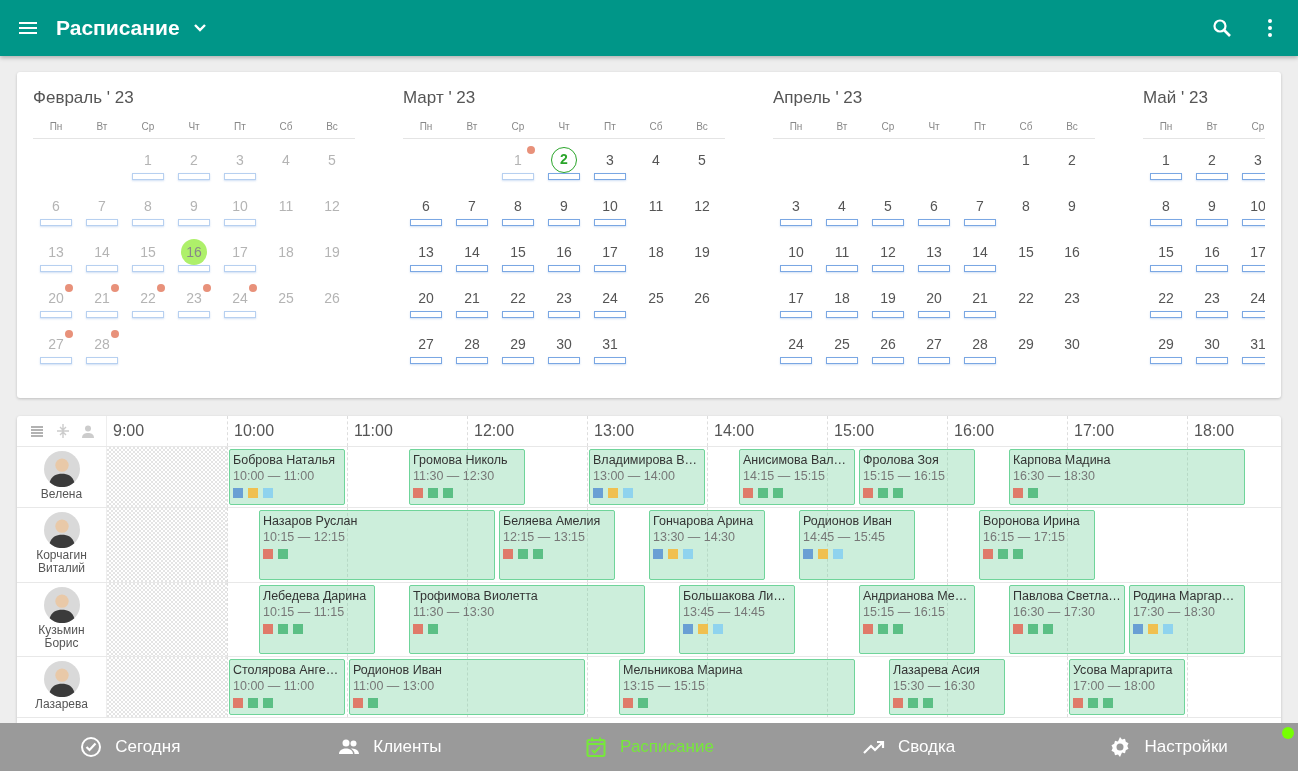 This screenshot has width=1298, height=771. Describe the element at coordinates (737, 687) in the screenshot. I see `appointment-card: Мельникова Марина 13:15 — 15:15` at that location.